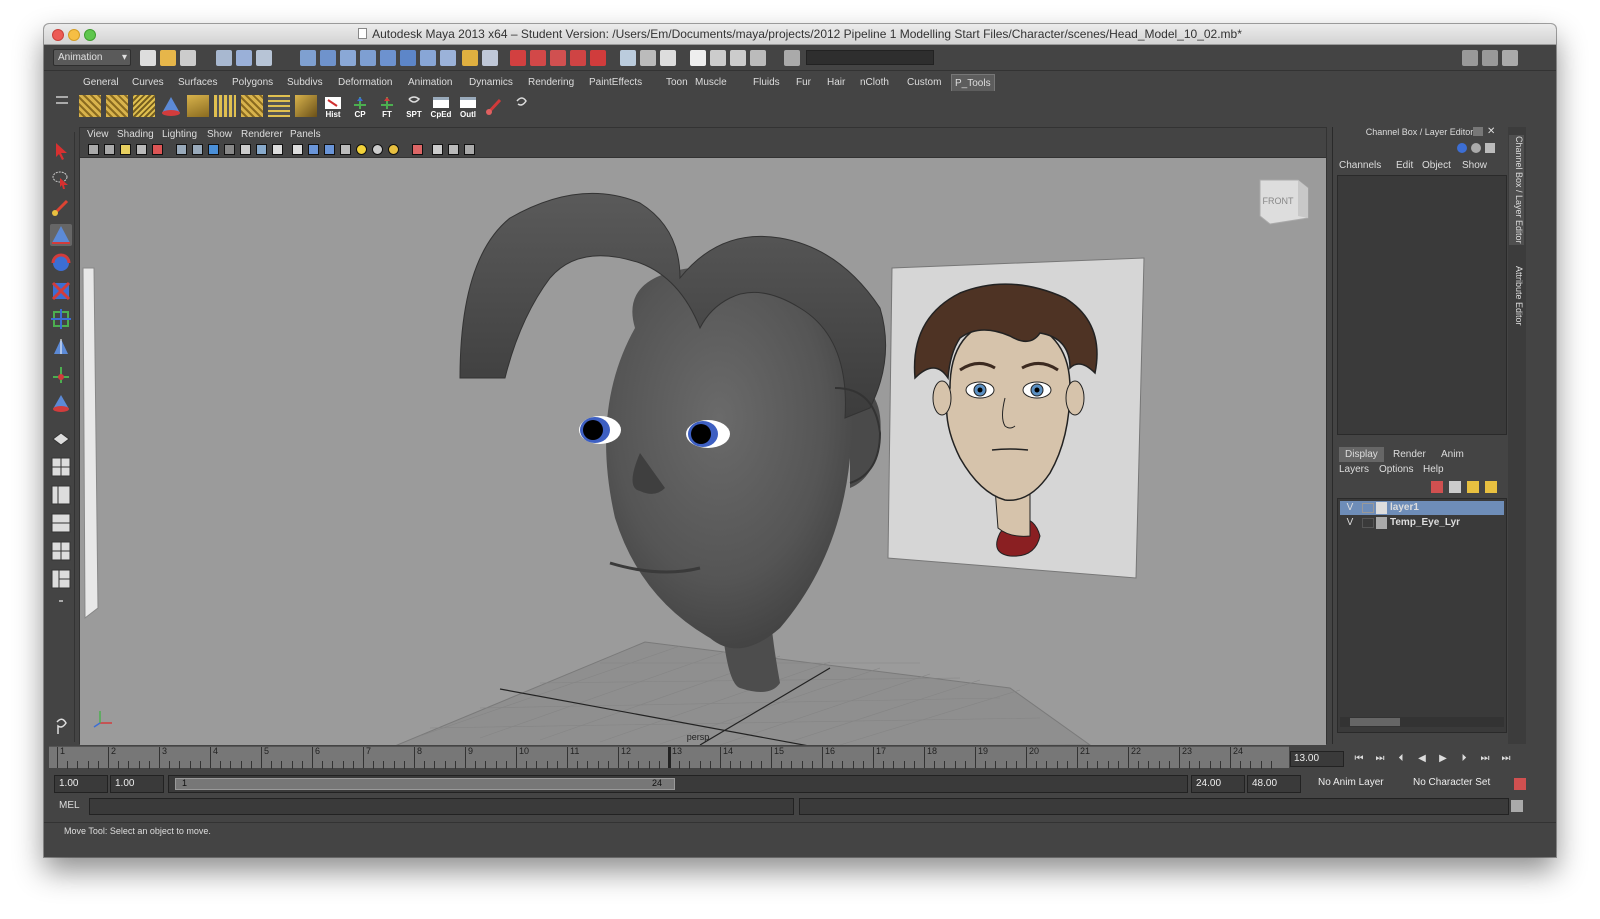 The height and width of the screenshot is (919, 1600). What do you see at coordinates (1422, 523) in the screenshot?
I see `layer-row: V Temp_Eye_Lyr` at bounding box center [1422, 523].